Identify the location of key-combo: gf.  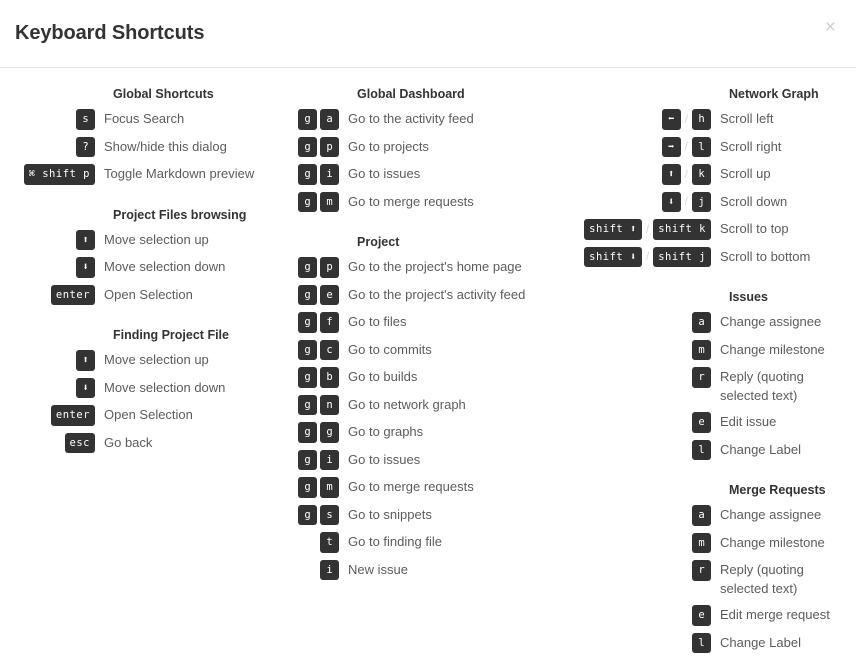
(320, 322).